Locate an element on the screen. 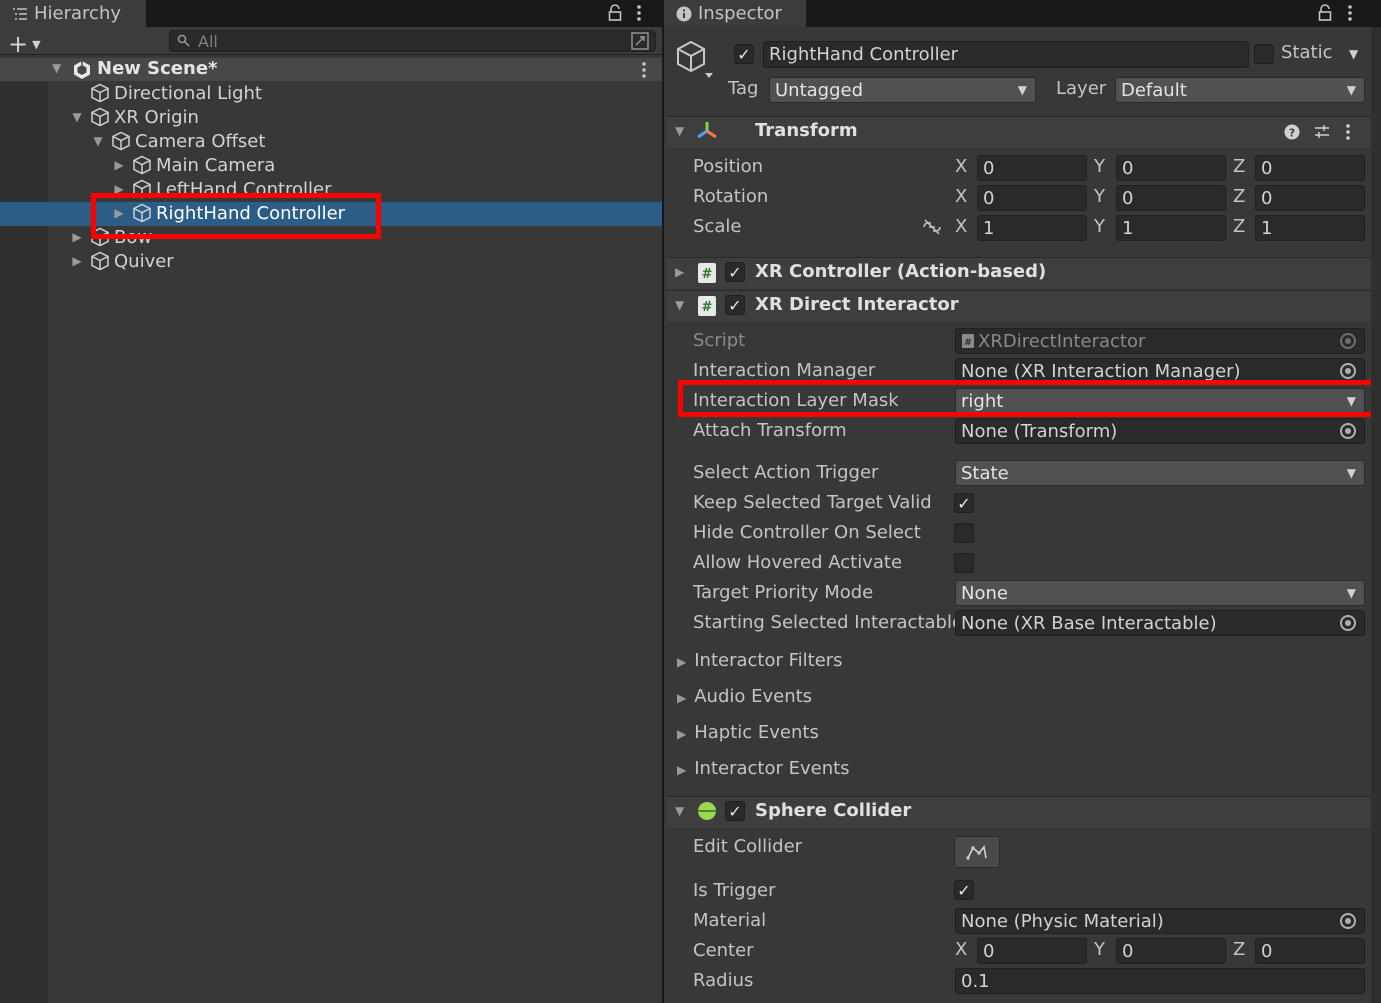 This screenshot has width=1381, height=1003. attach-transform-field: None (Transform) is located at coordinates (1160, 431).